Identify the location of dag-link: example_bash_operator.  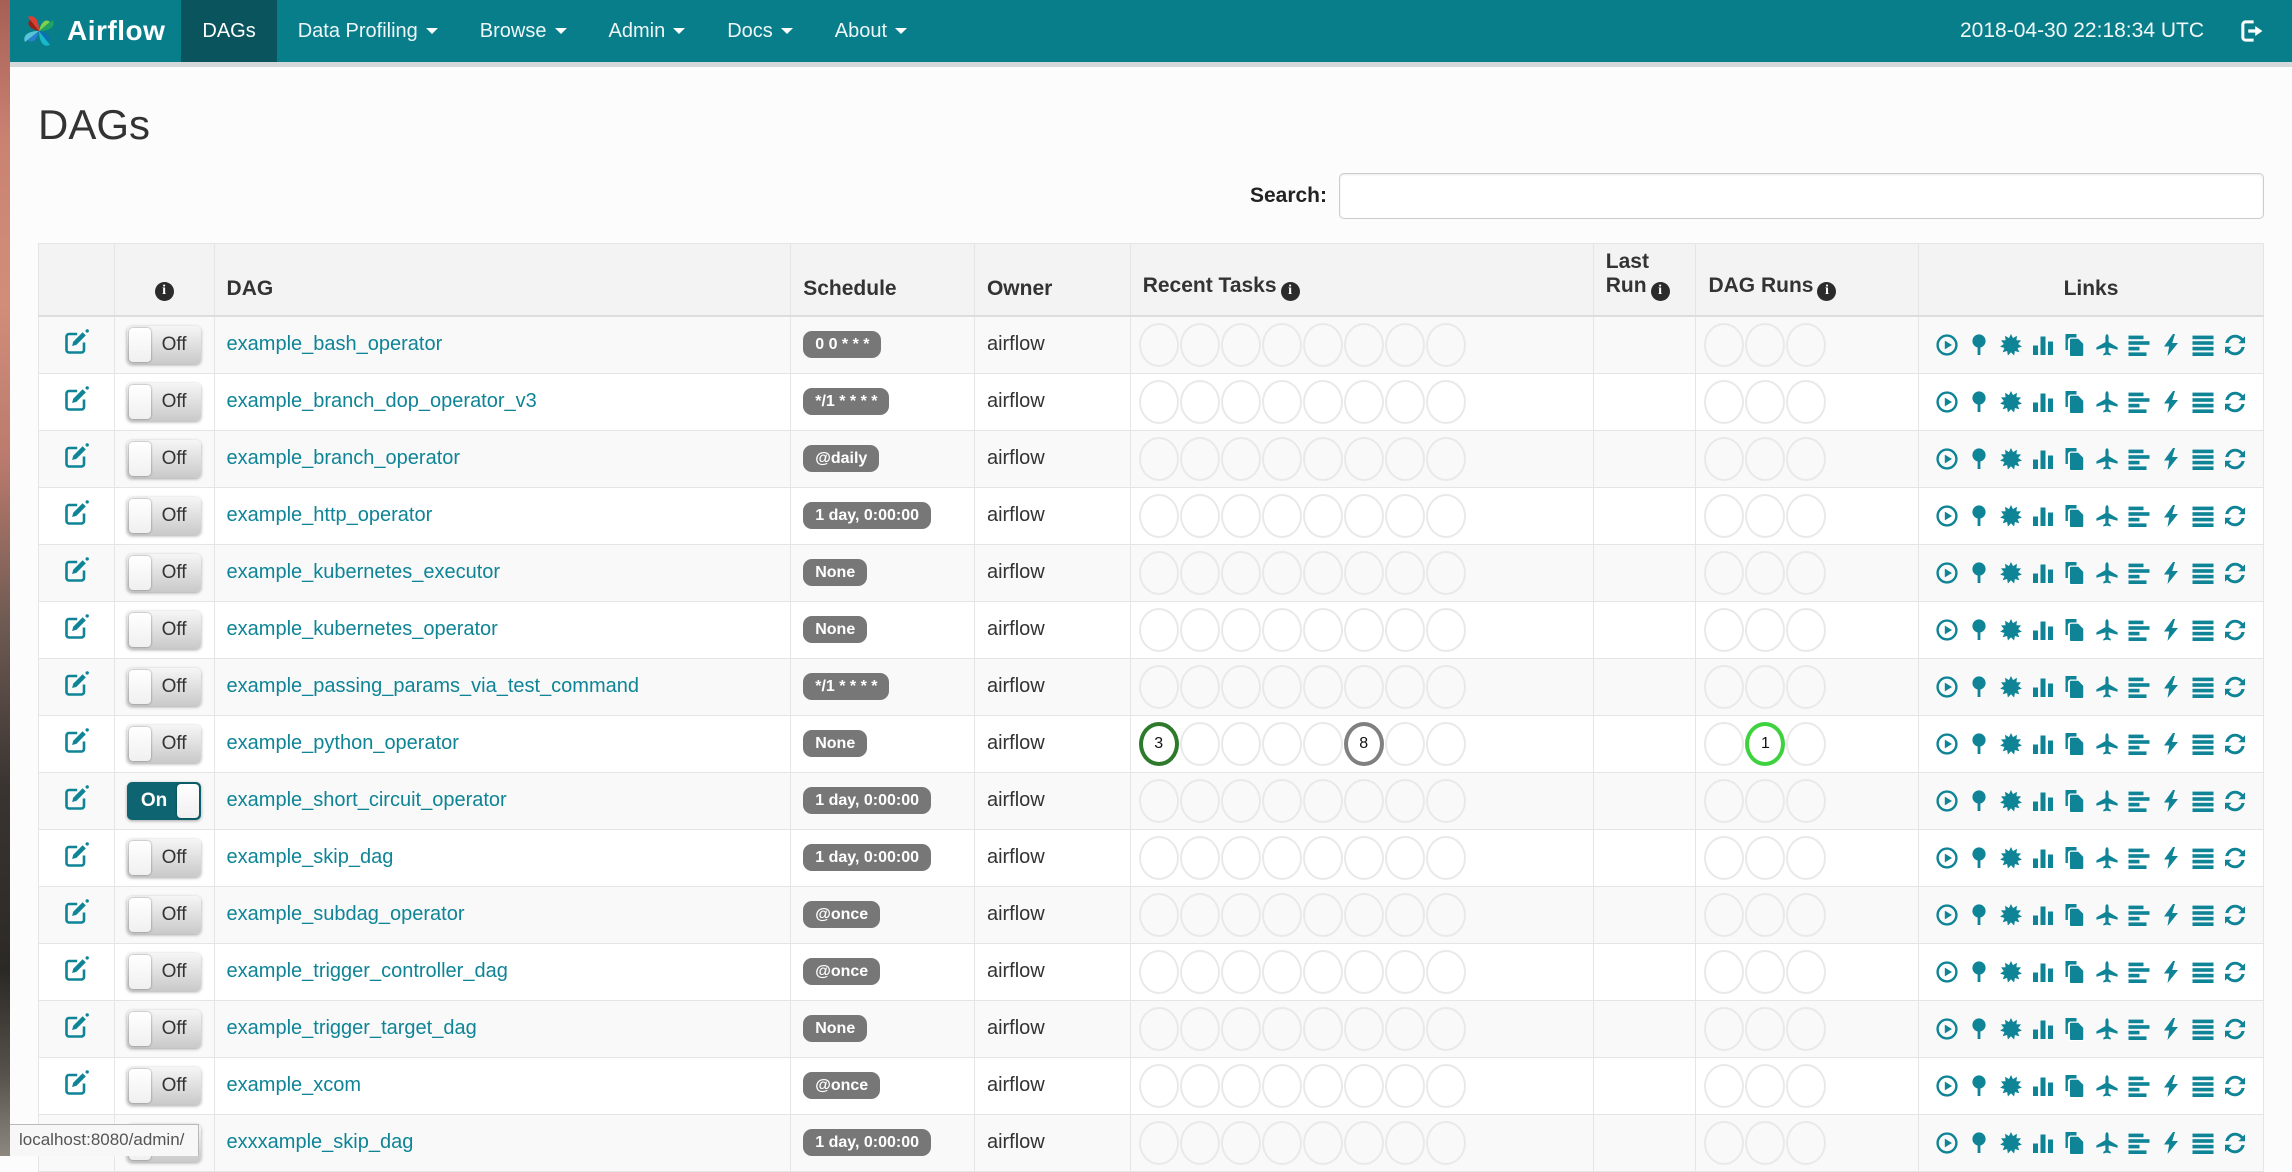
(335, 344).